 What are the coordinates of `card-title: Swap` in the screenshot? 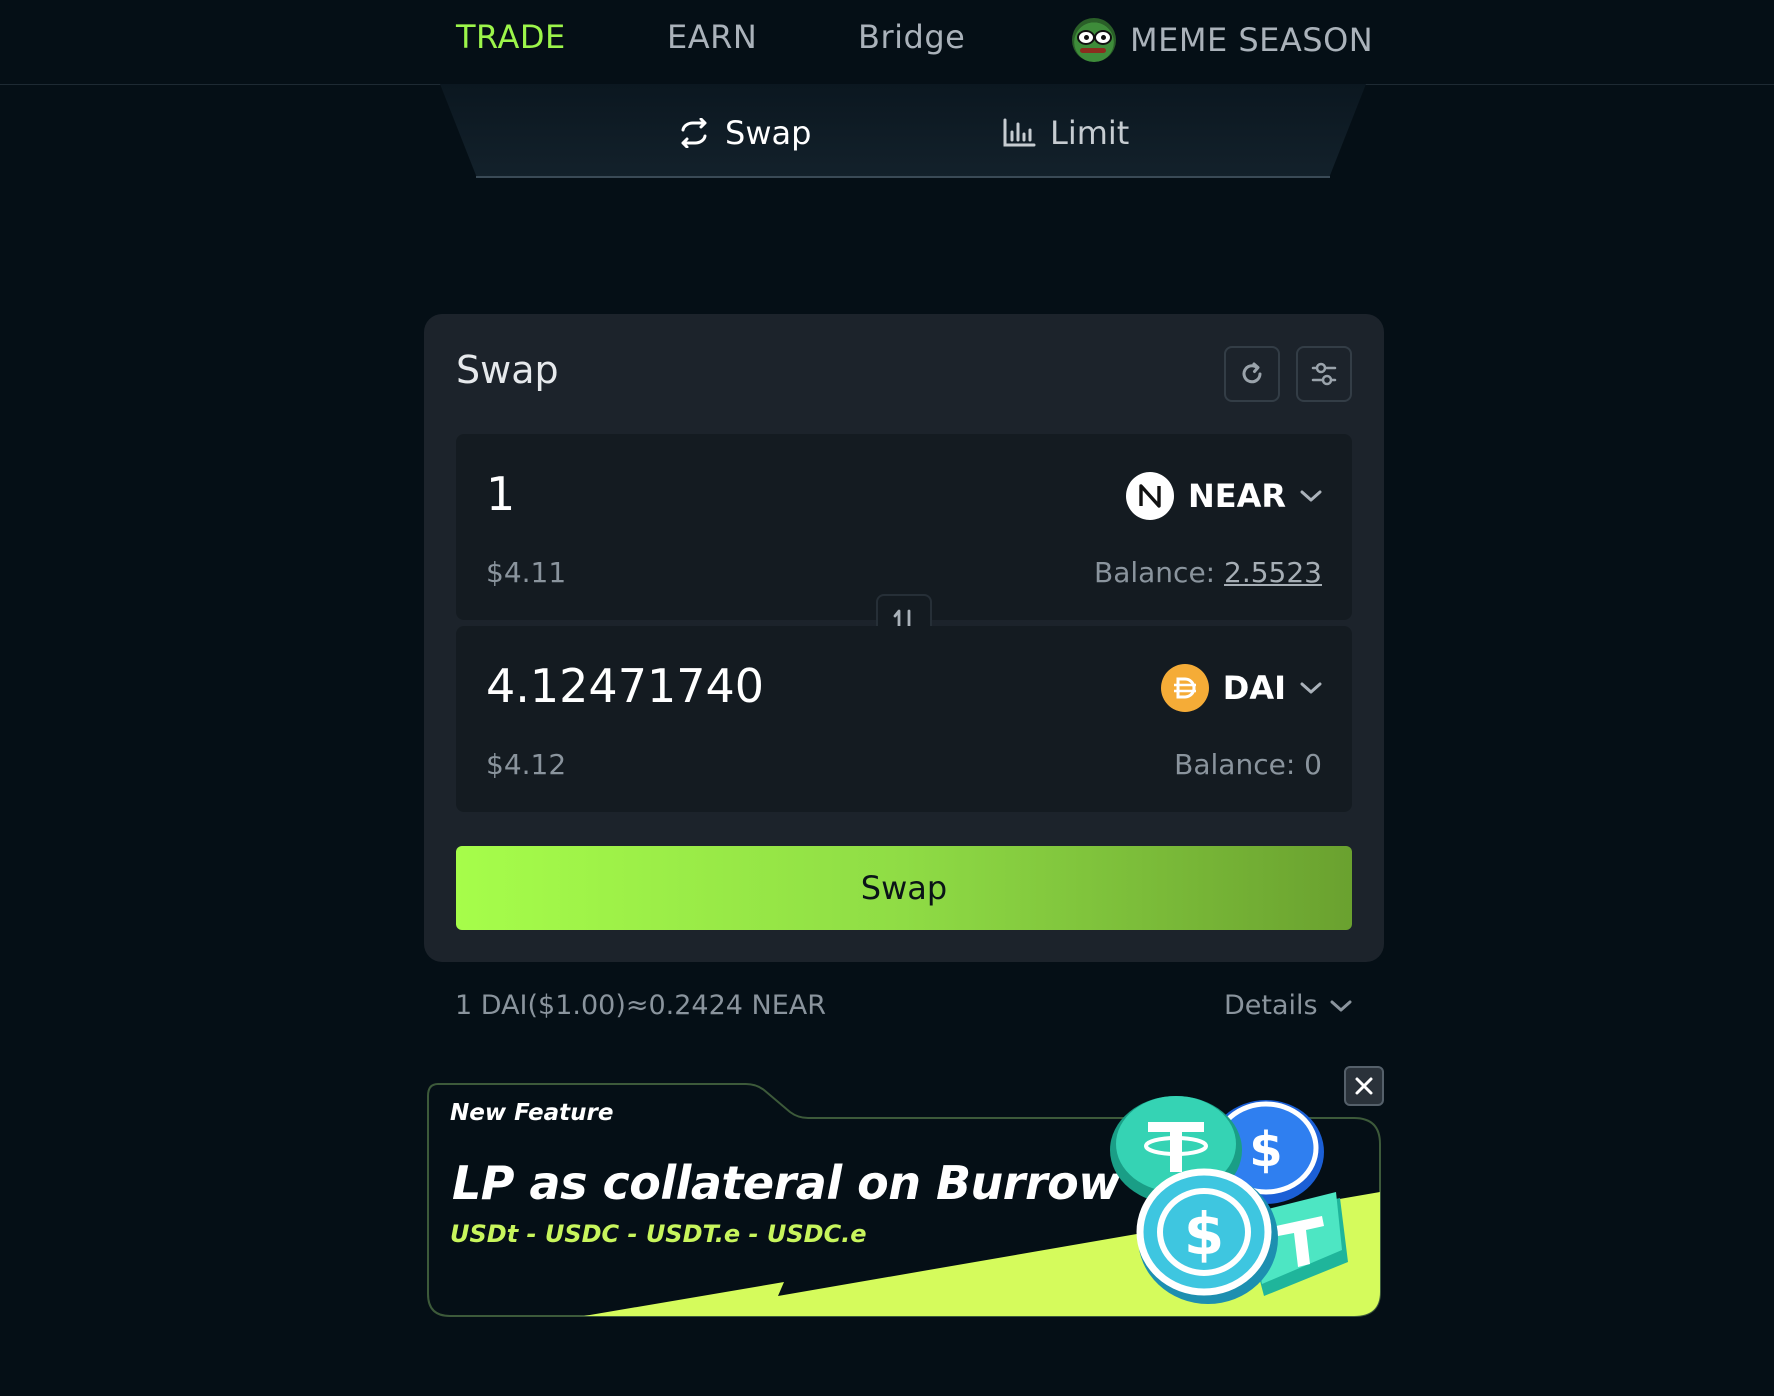 It's located at (507, 370).